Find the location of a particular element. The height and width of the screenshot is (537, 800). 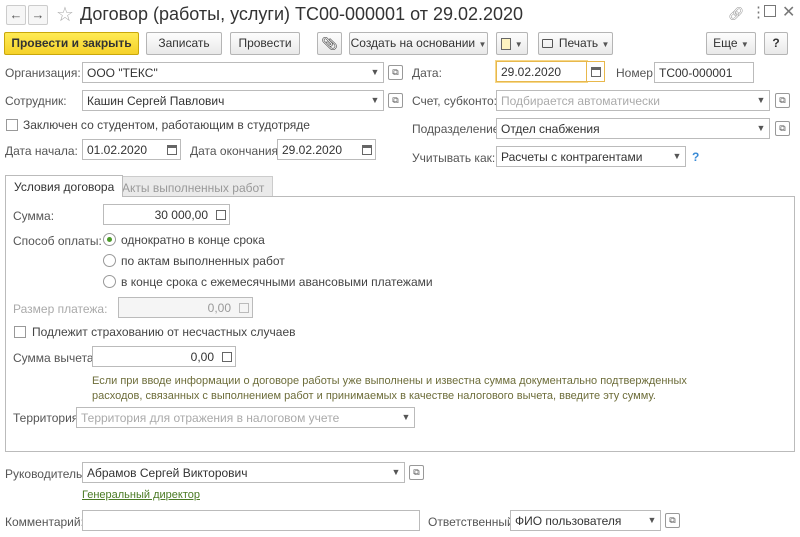

number-field: ТС00-000001 is located at coordinates (704, 72).